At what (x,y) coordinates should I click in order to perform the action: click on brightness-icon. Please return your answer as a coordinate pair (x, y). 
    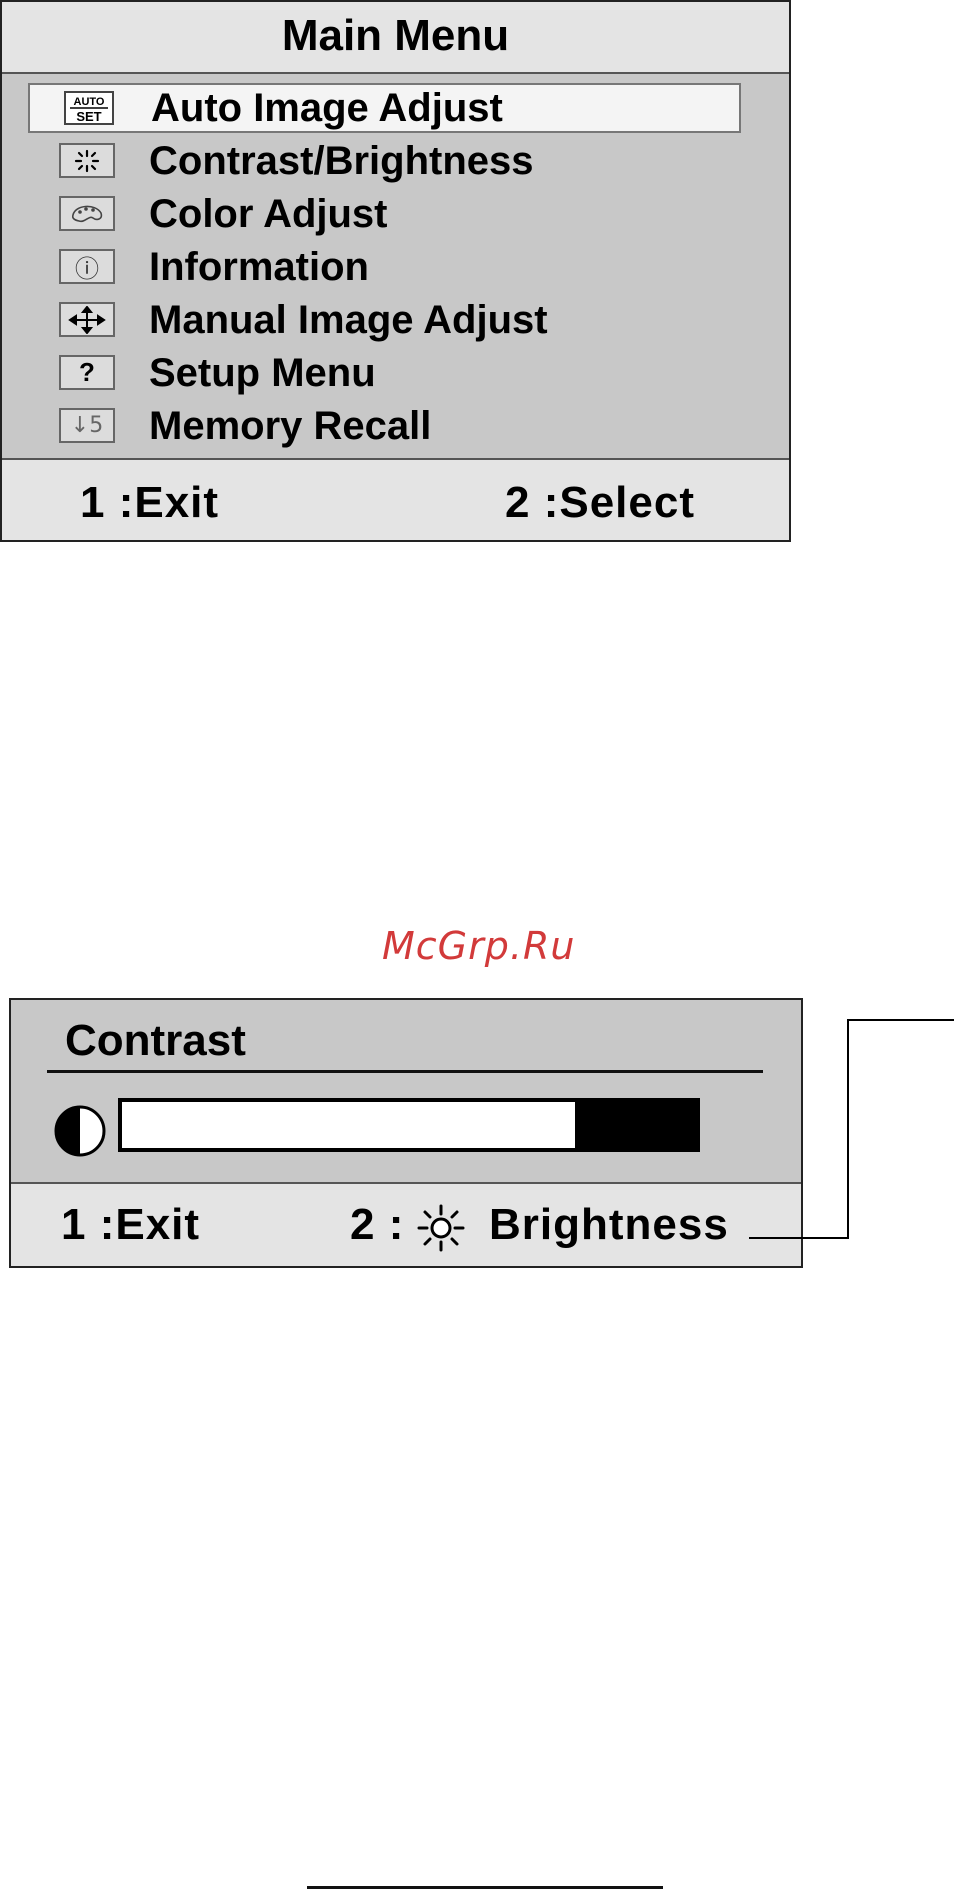
    Looking at the image, I should click on (87, 160).